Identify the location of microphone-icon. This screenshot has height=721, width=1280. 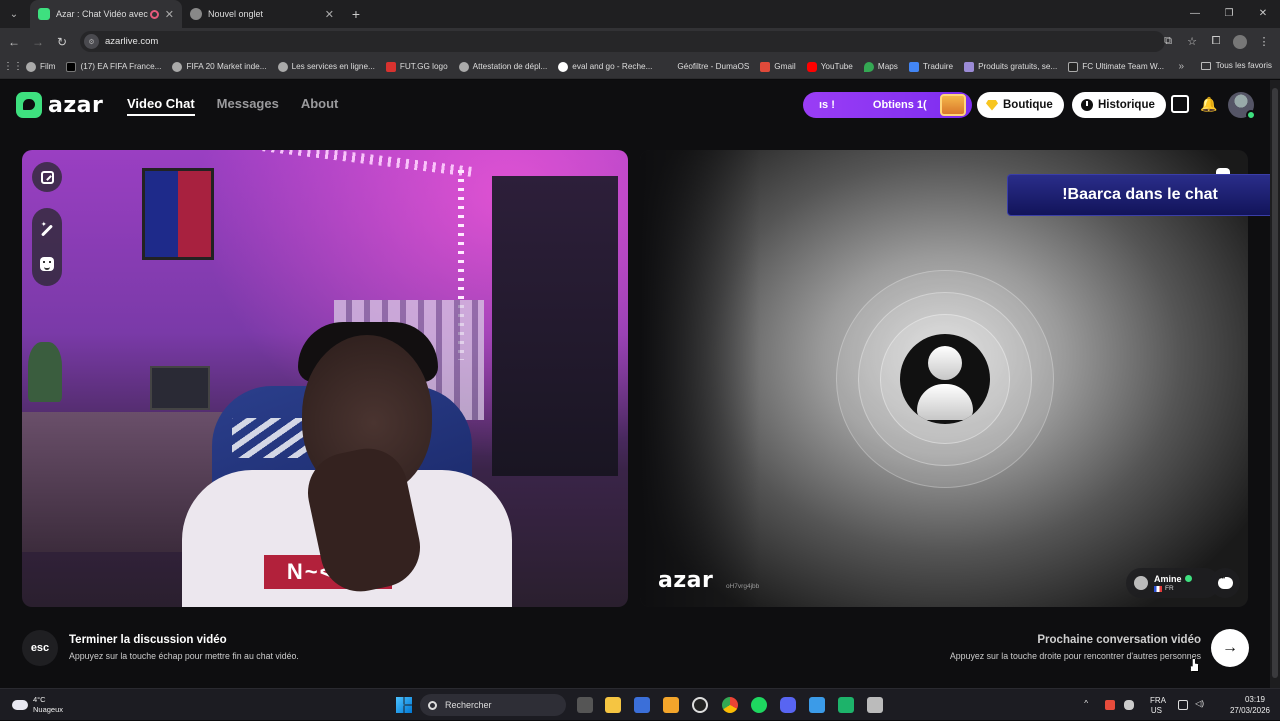
(1129, 705).